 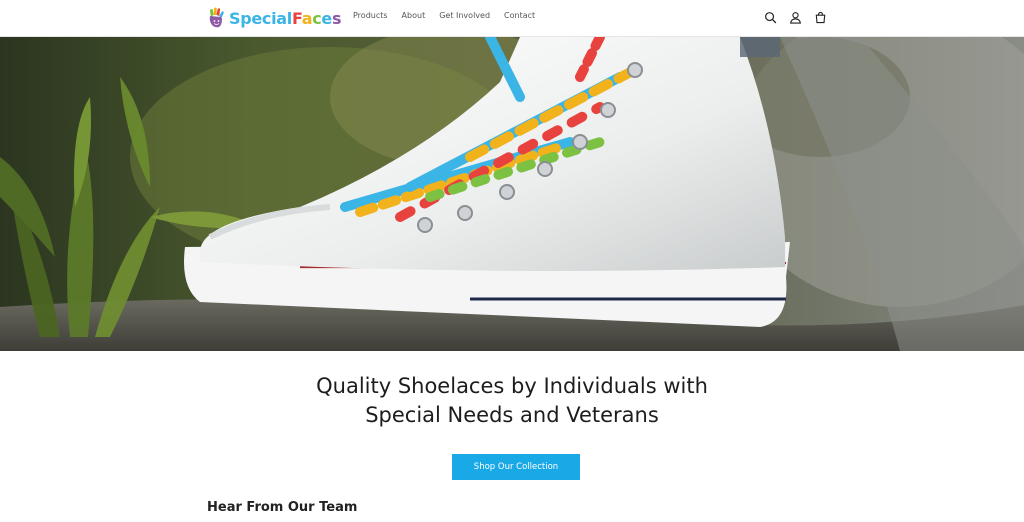 I want to click on nav-item-get-involved: Get Involved, so click(x=464, y=15).